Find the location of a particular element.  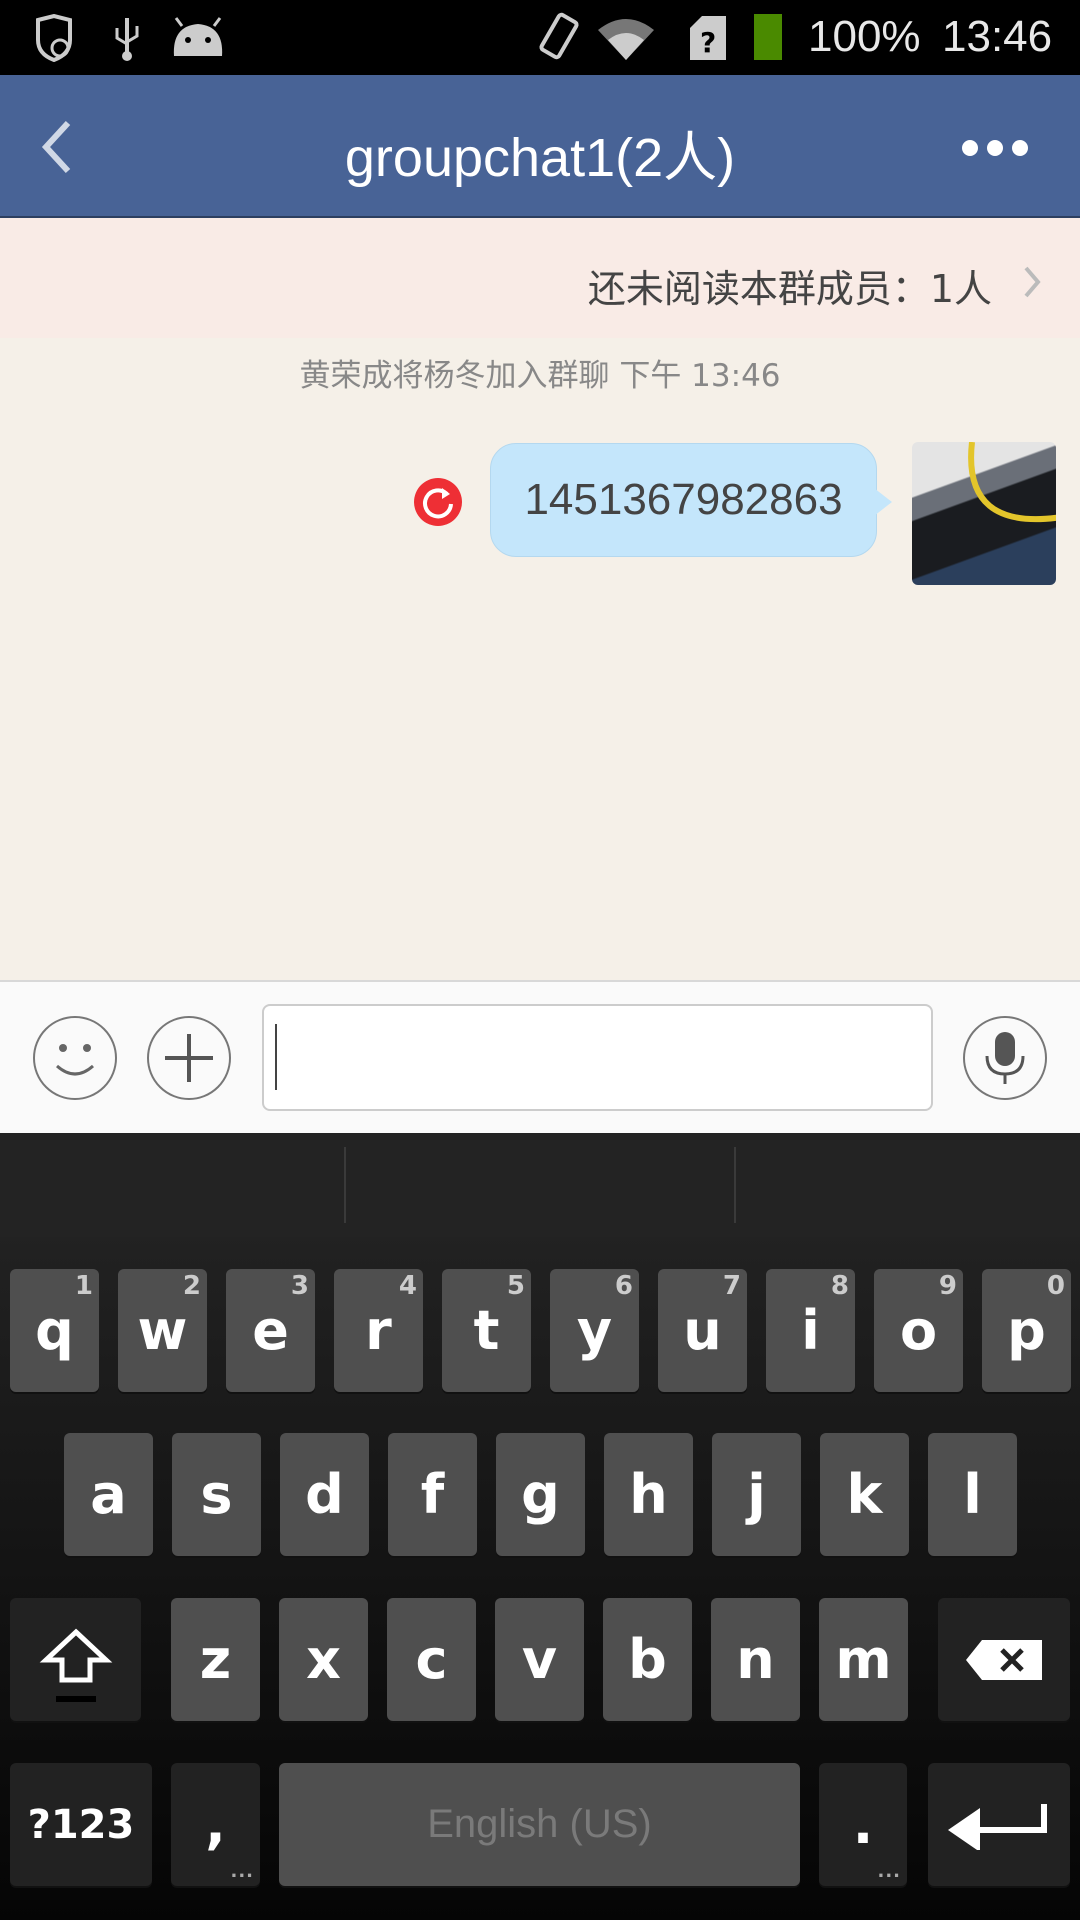

key-j: j is located at coordinates (756, 1494).